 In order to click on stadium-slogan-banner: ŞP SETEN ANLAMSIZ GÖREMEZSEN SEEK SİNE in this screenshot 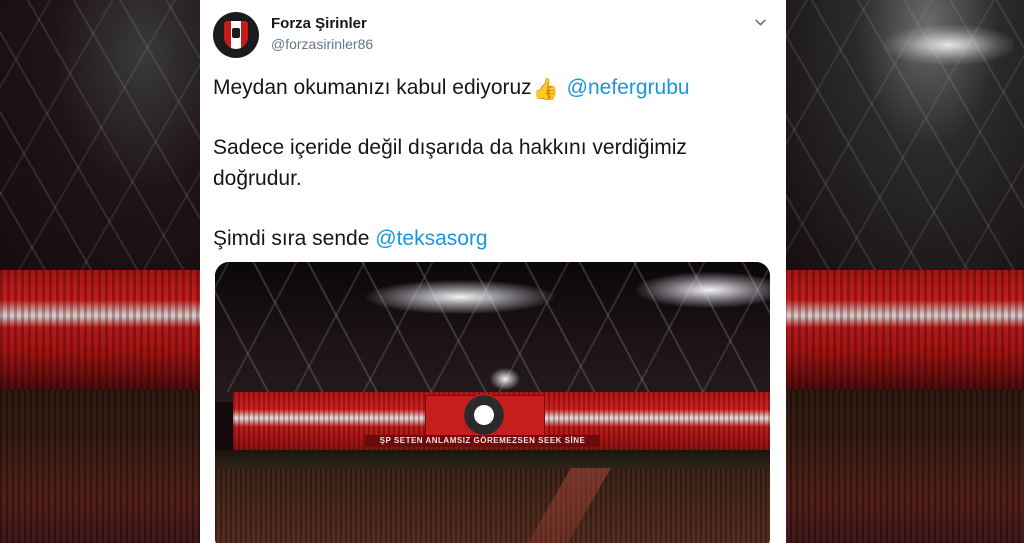, I will do `click(482, 441)`.